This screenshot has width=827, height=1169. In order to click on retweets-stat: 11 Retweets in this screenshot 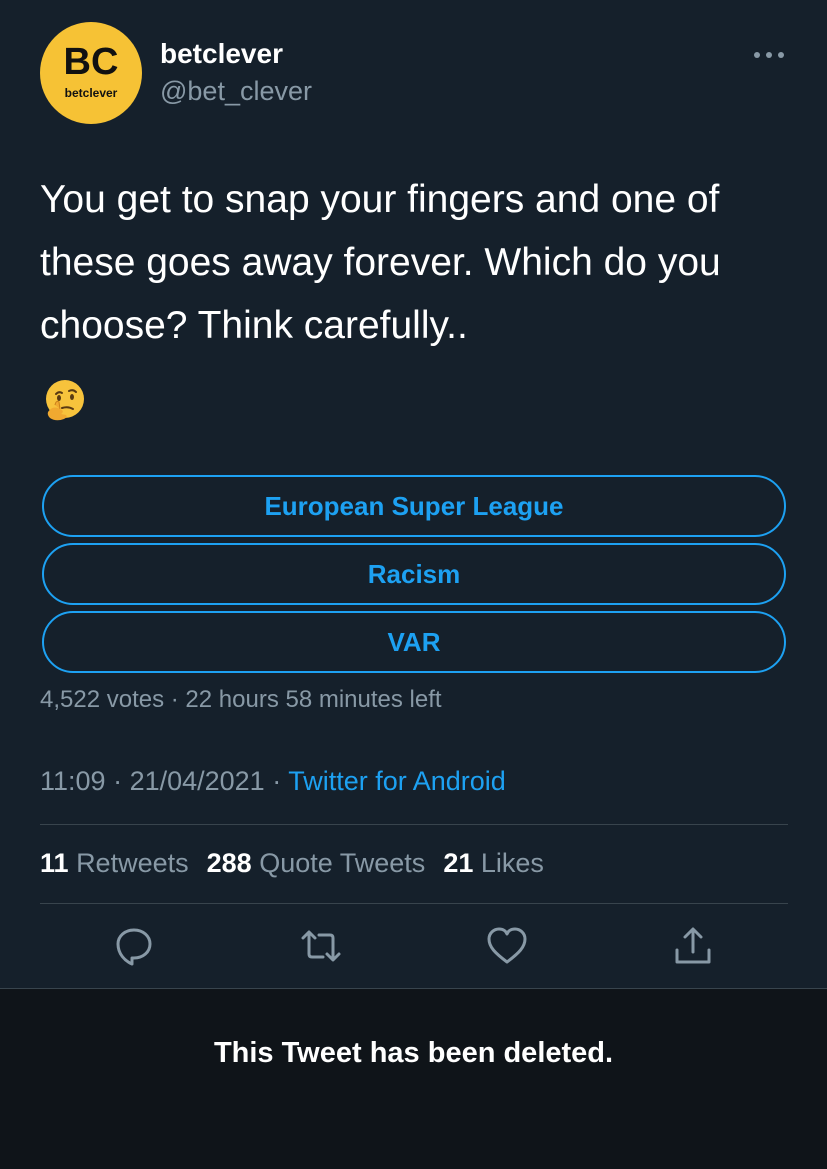, I will do `click(114, 863)`.